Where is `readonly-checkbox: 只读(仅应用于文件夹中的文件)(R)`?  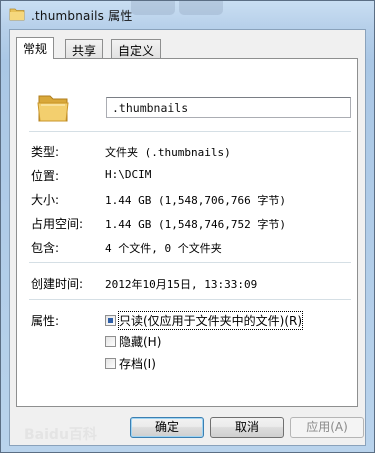
readonly-checkbox: 只读(仅应用于文件夹中的文件)(R) is located at coordinates (204, 320).